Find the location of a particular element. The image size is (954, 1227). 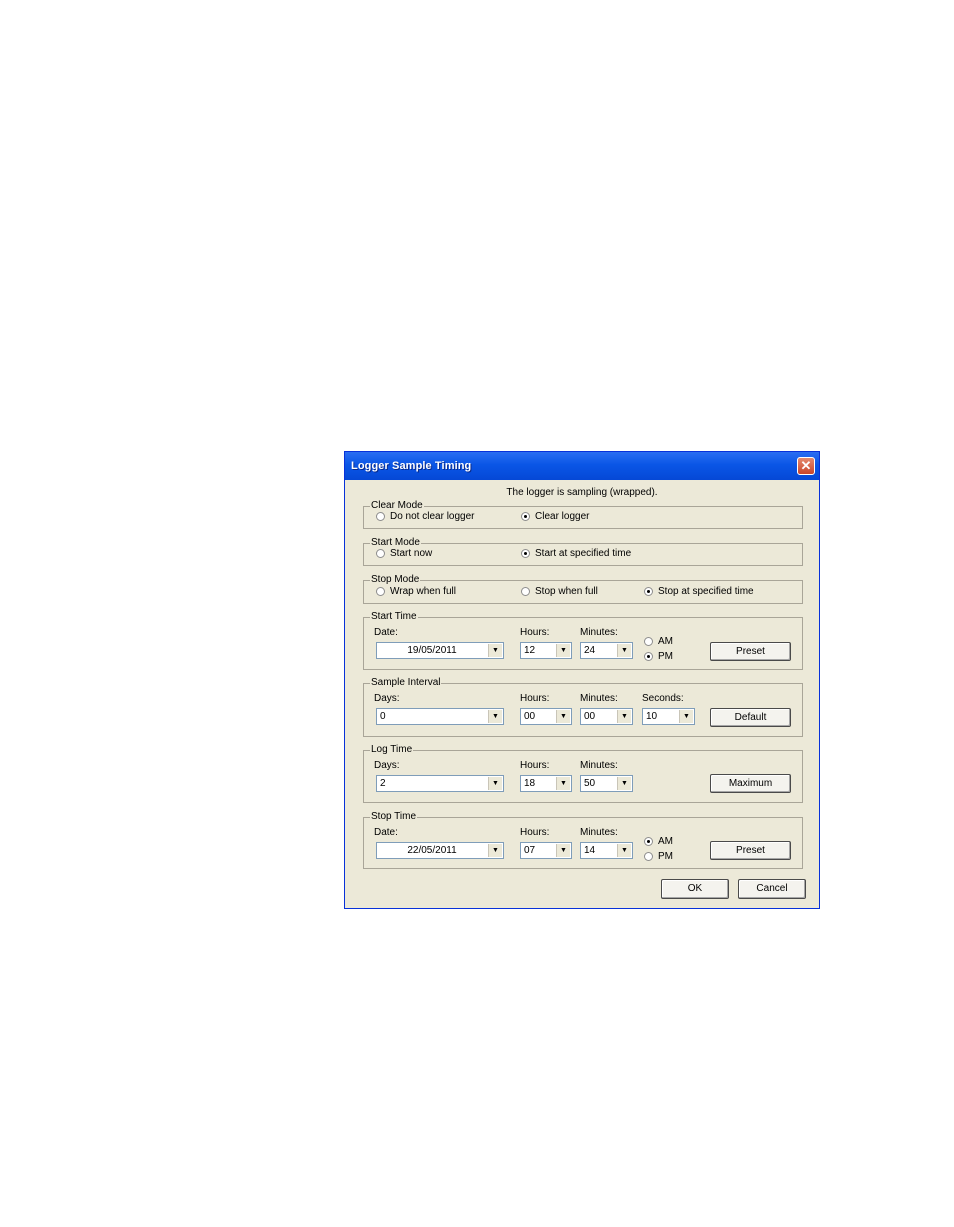

stop-preset-button: Preset is located at coordinates (750, 850).